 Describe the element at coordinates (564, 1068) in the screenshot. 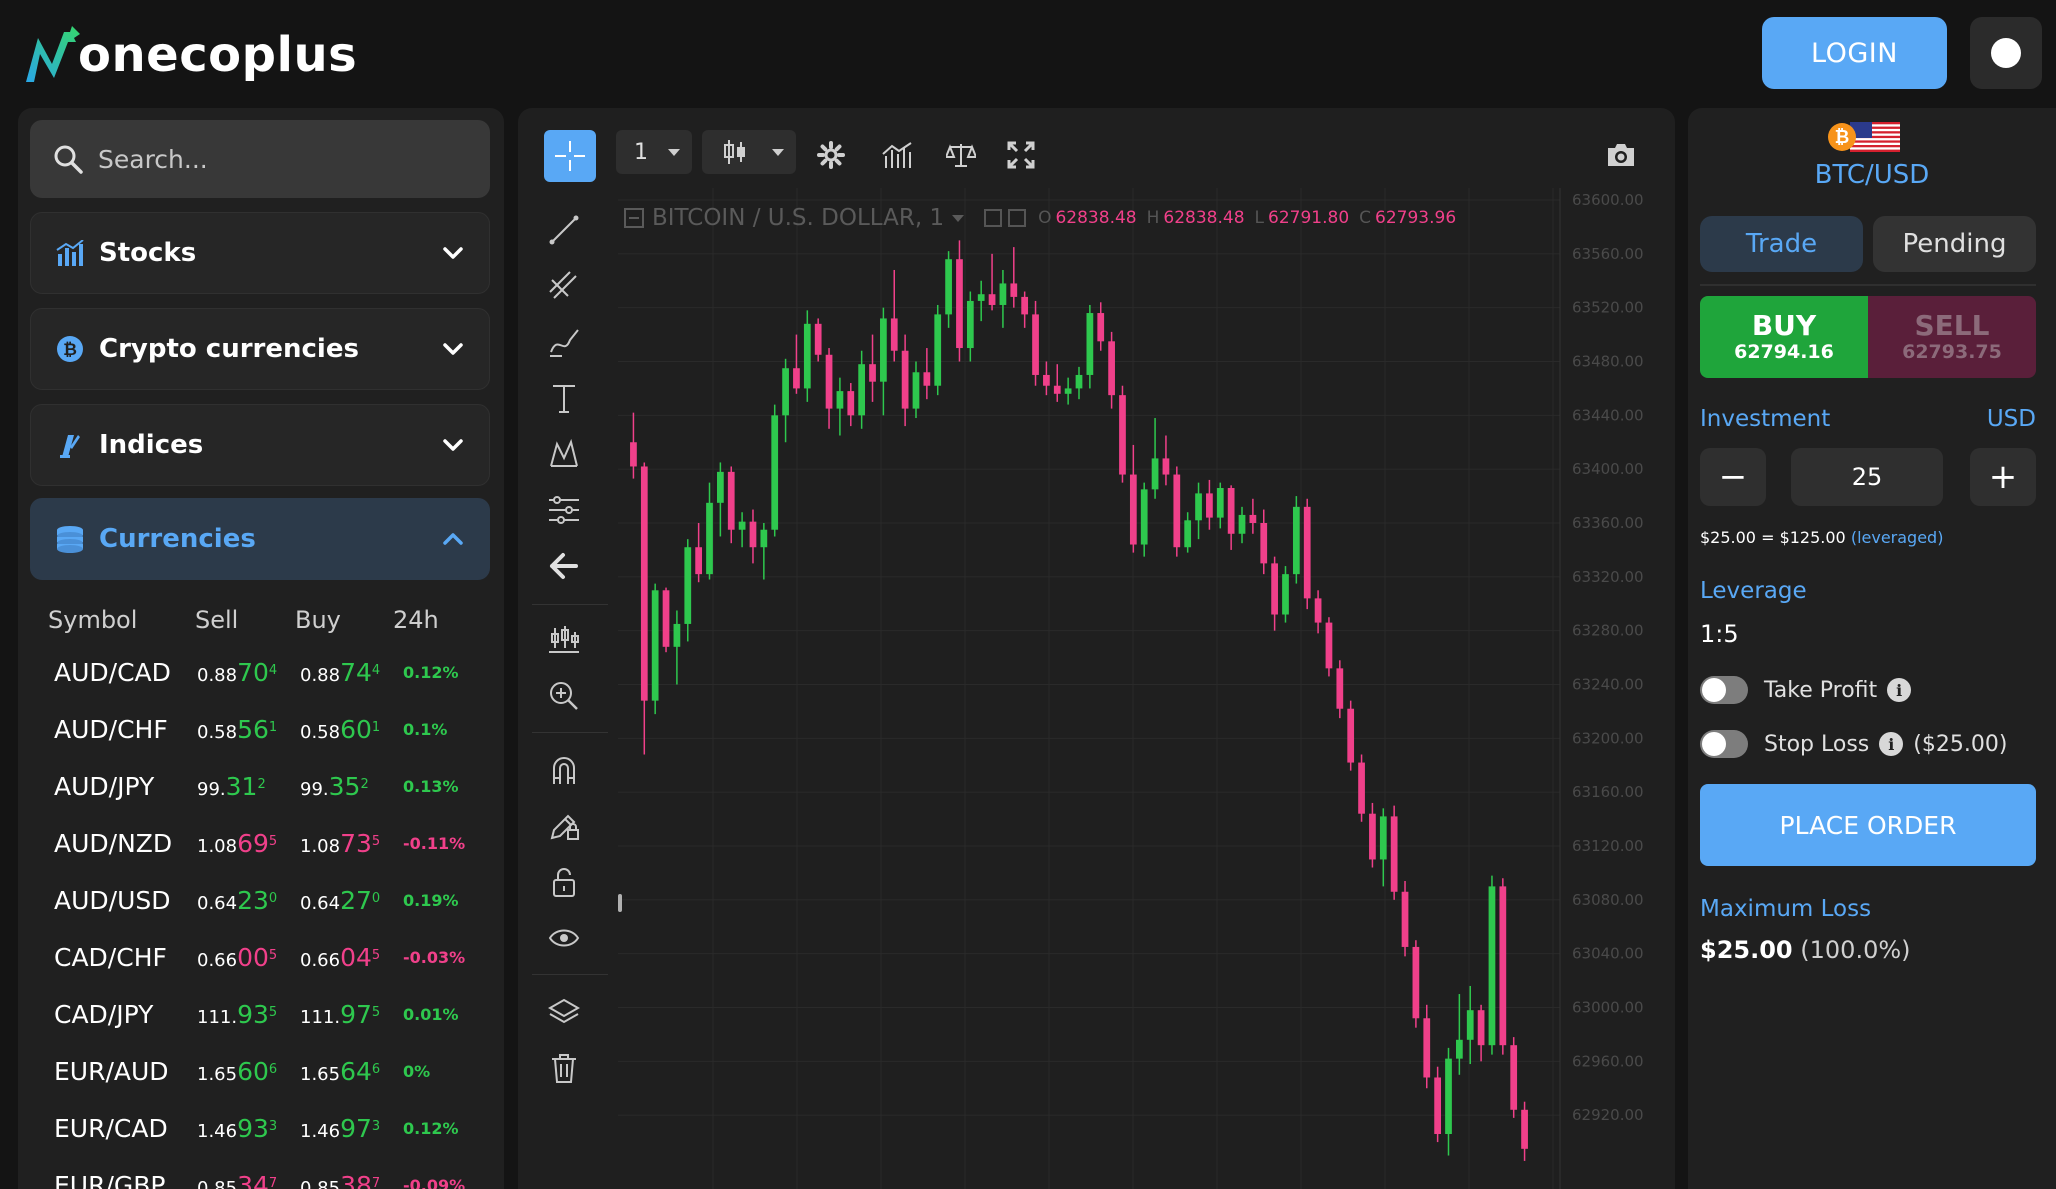

I see `trash-icon` at that location.